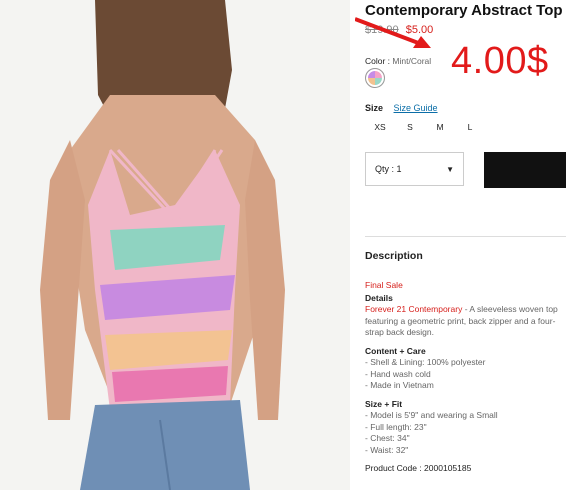 The image size is (566, 490). What do you see at coordinates (399, 385) in the screenshot?
I see `care-item: - Made in Vietnam` at bounding box center [399, 385].